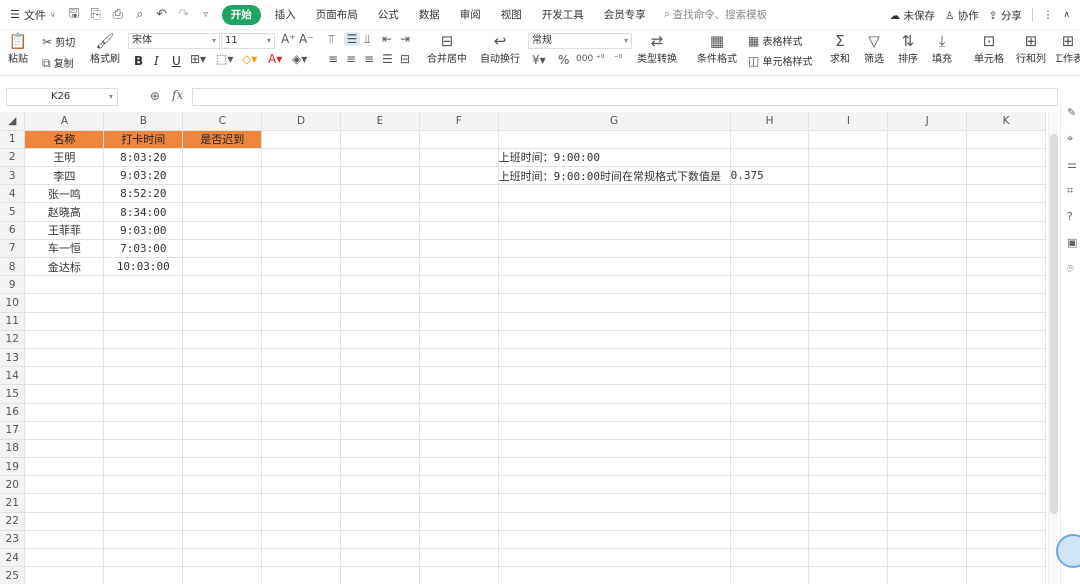 The height and width of the screenshot is (584, 1080). I want to click on copy-button: ⧉ 复制, so click(58, 63).